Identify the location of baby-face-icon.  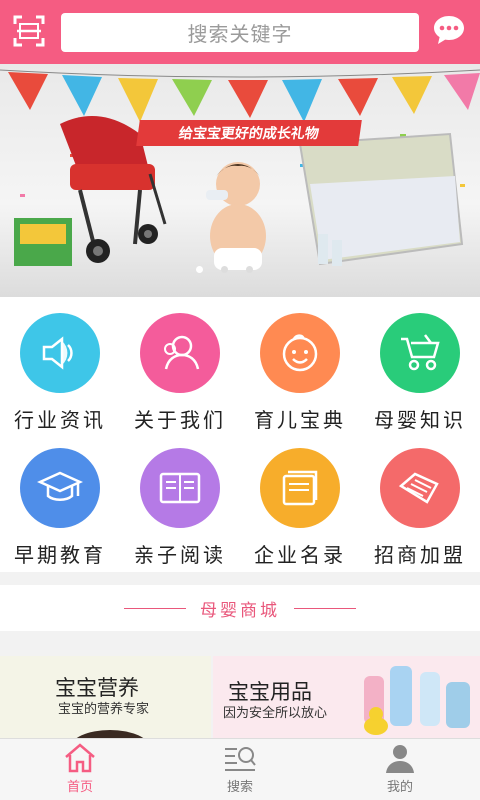
(300, 353).